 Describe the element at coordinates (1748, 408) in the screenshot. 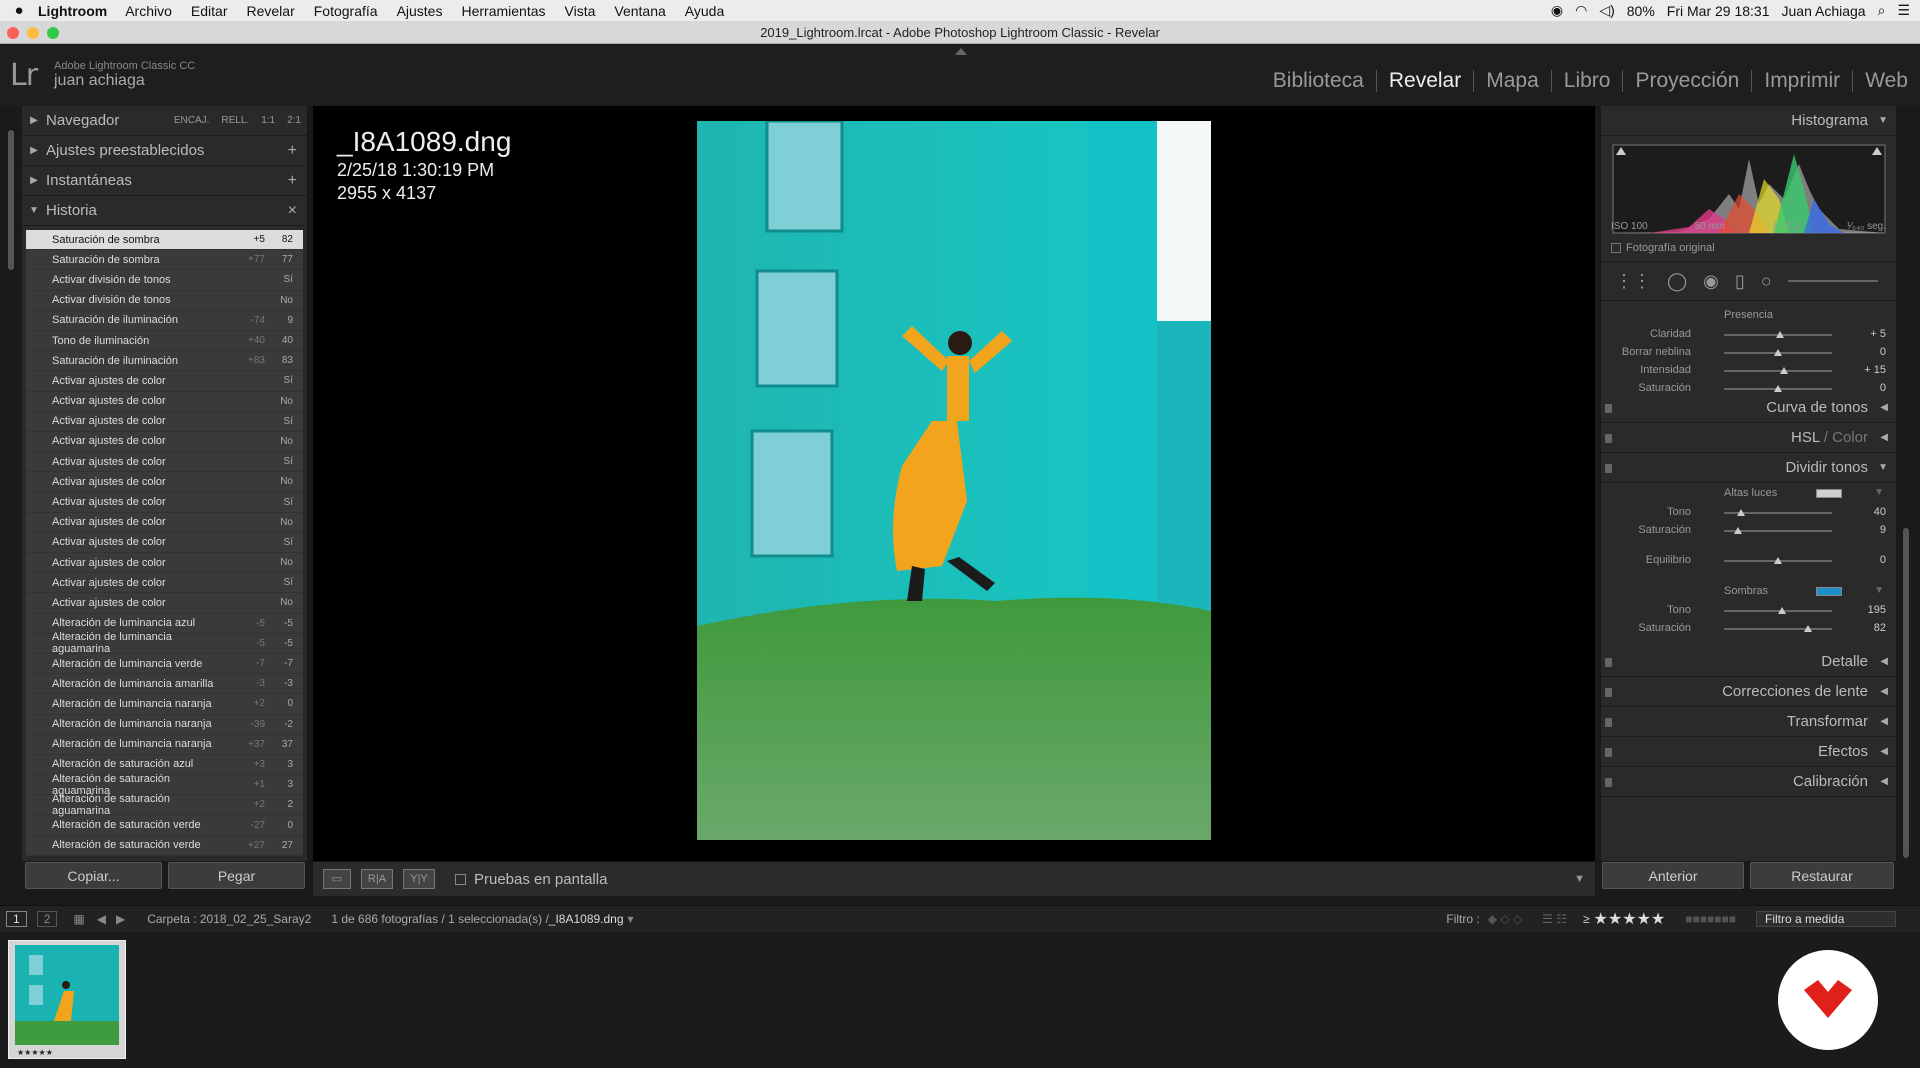

I see `tone-curve-header: Curva de tonos ◀` at that location.